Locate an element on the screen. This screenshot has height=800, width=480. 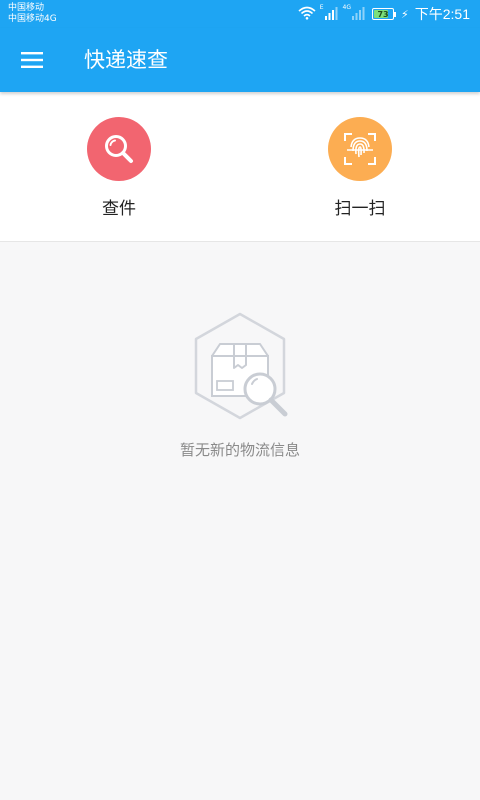
carrier-secondary: 中国移动4G is located at coordinates (32, 19).